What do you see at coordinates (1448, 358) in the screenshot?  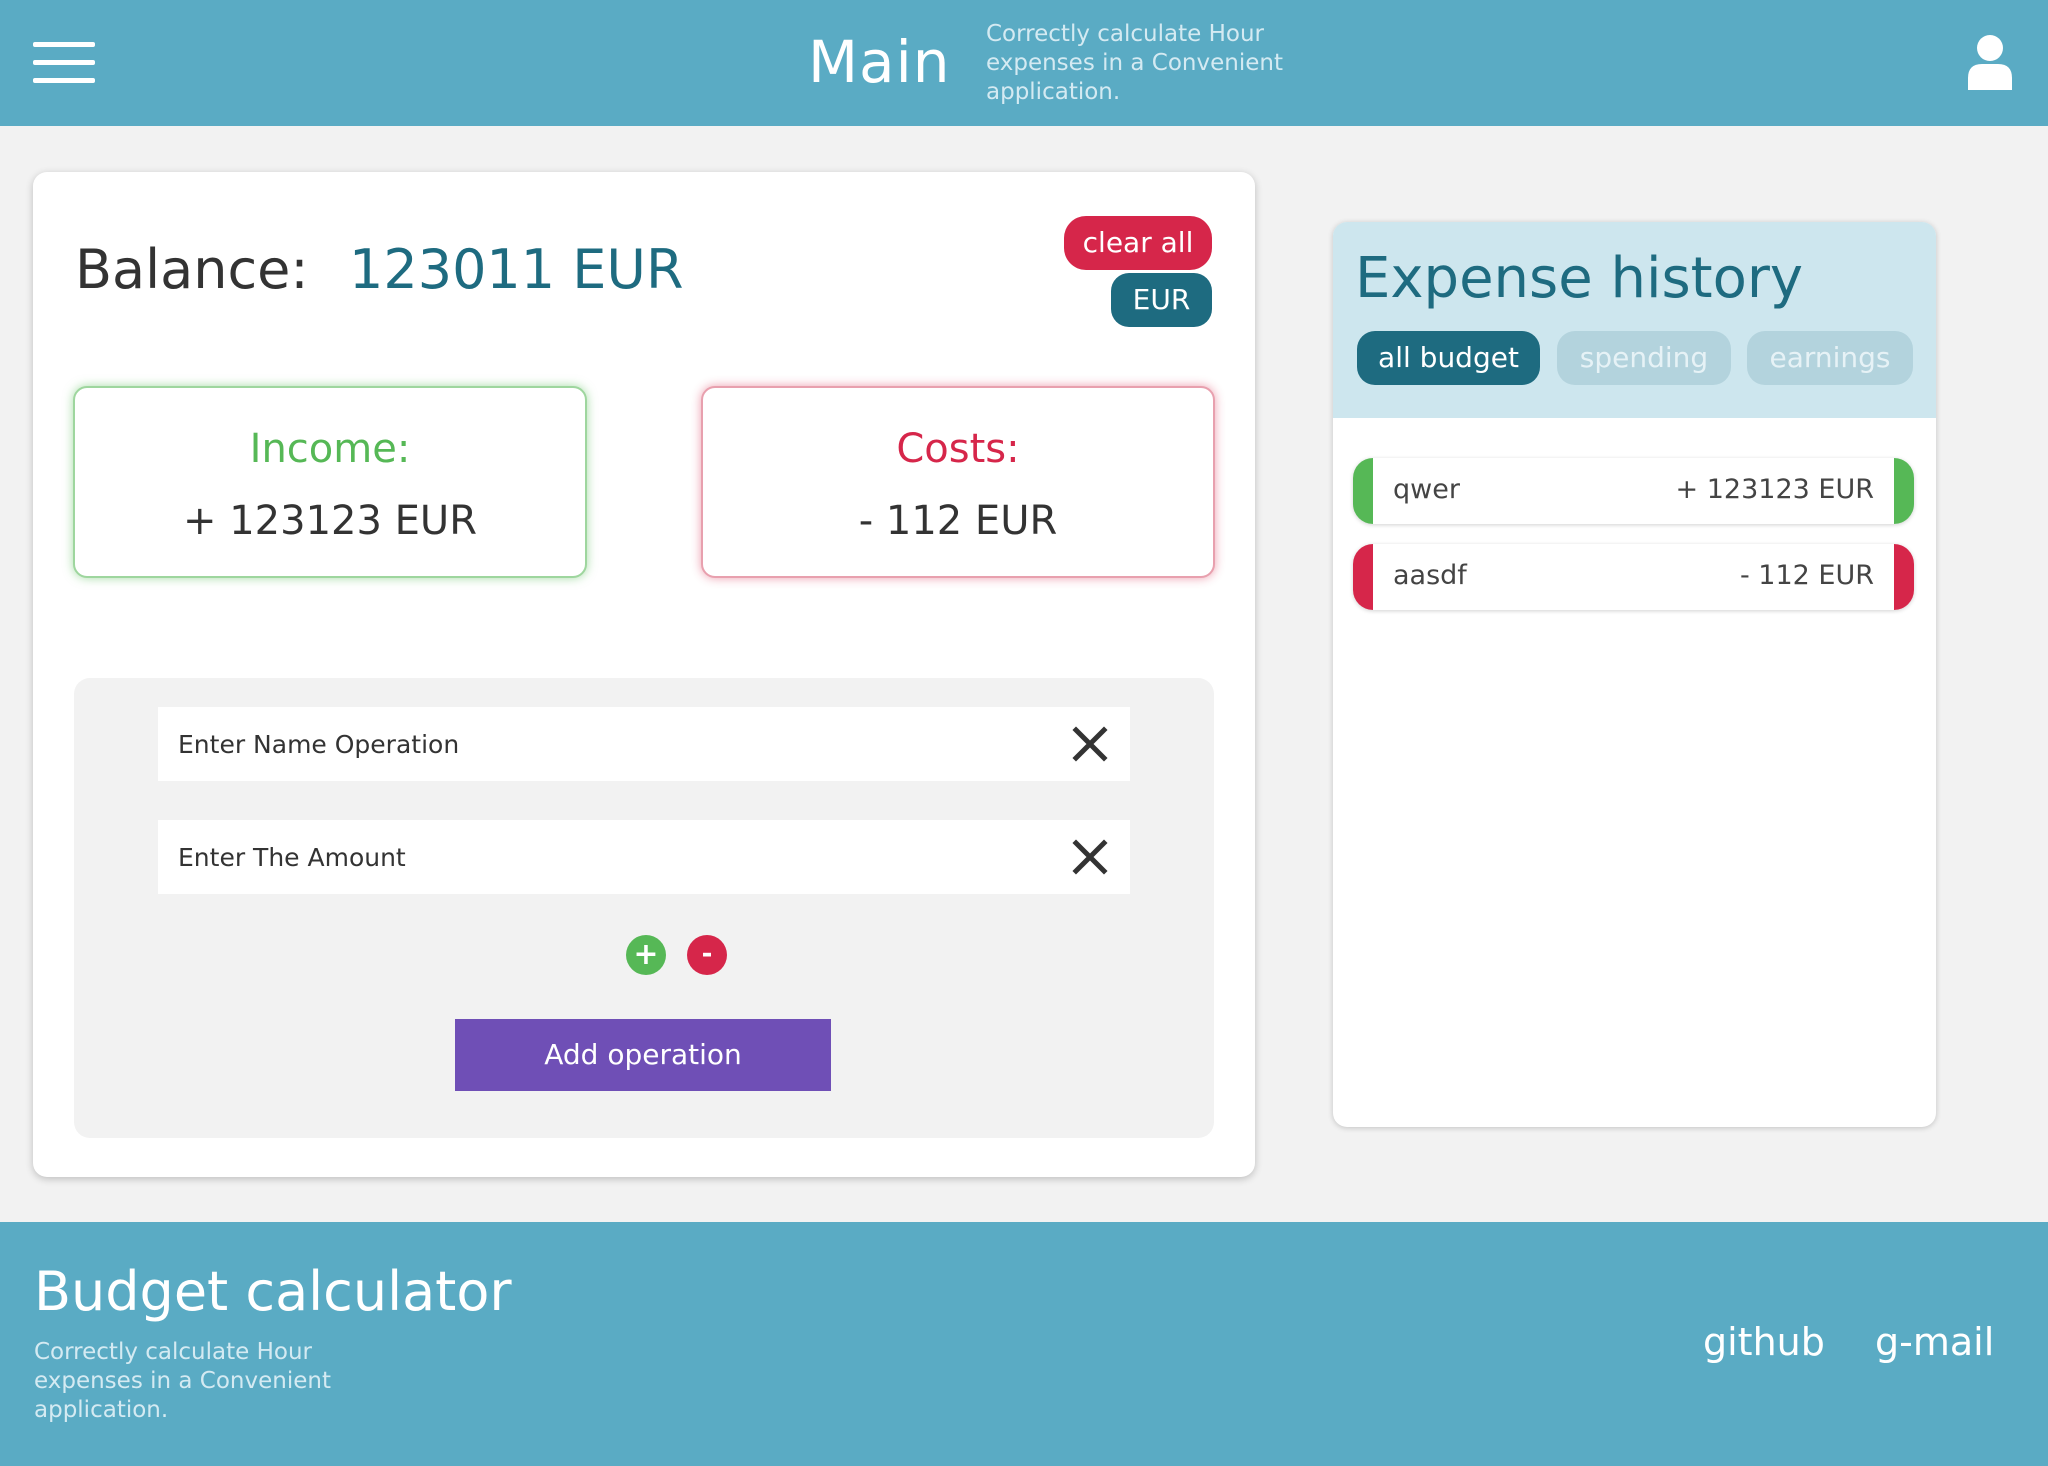 I see `filter-all-budget: all budget` at bounding box center [1448, 358].